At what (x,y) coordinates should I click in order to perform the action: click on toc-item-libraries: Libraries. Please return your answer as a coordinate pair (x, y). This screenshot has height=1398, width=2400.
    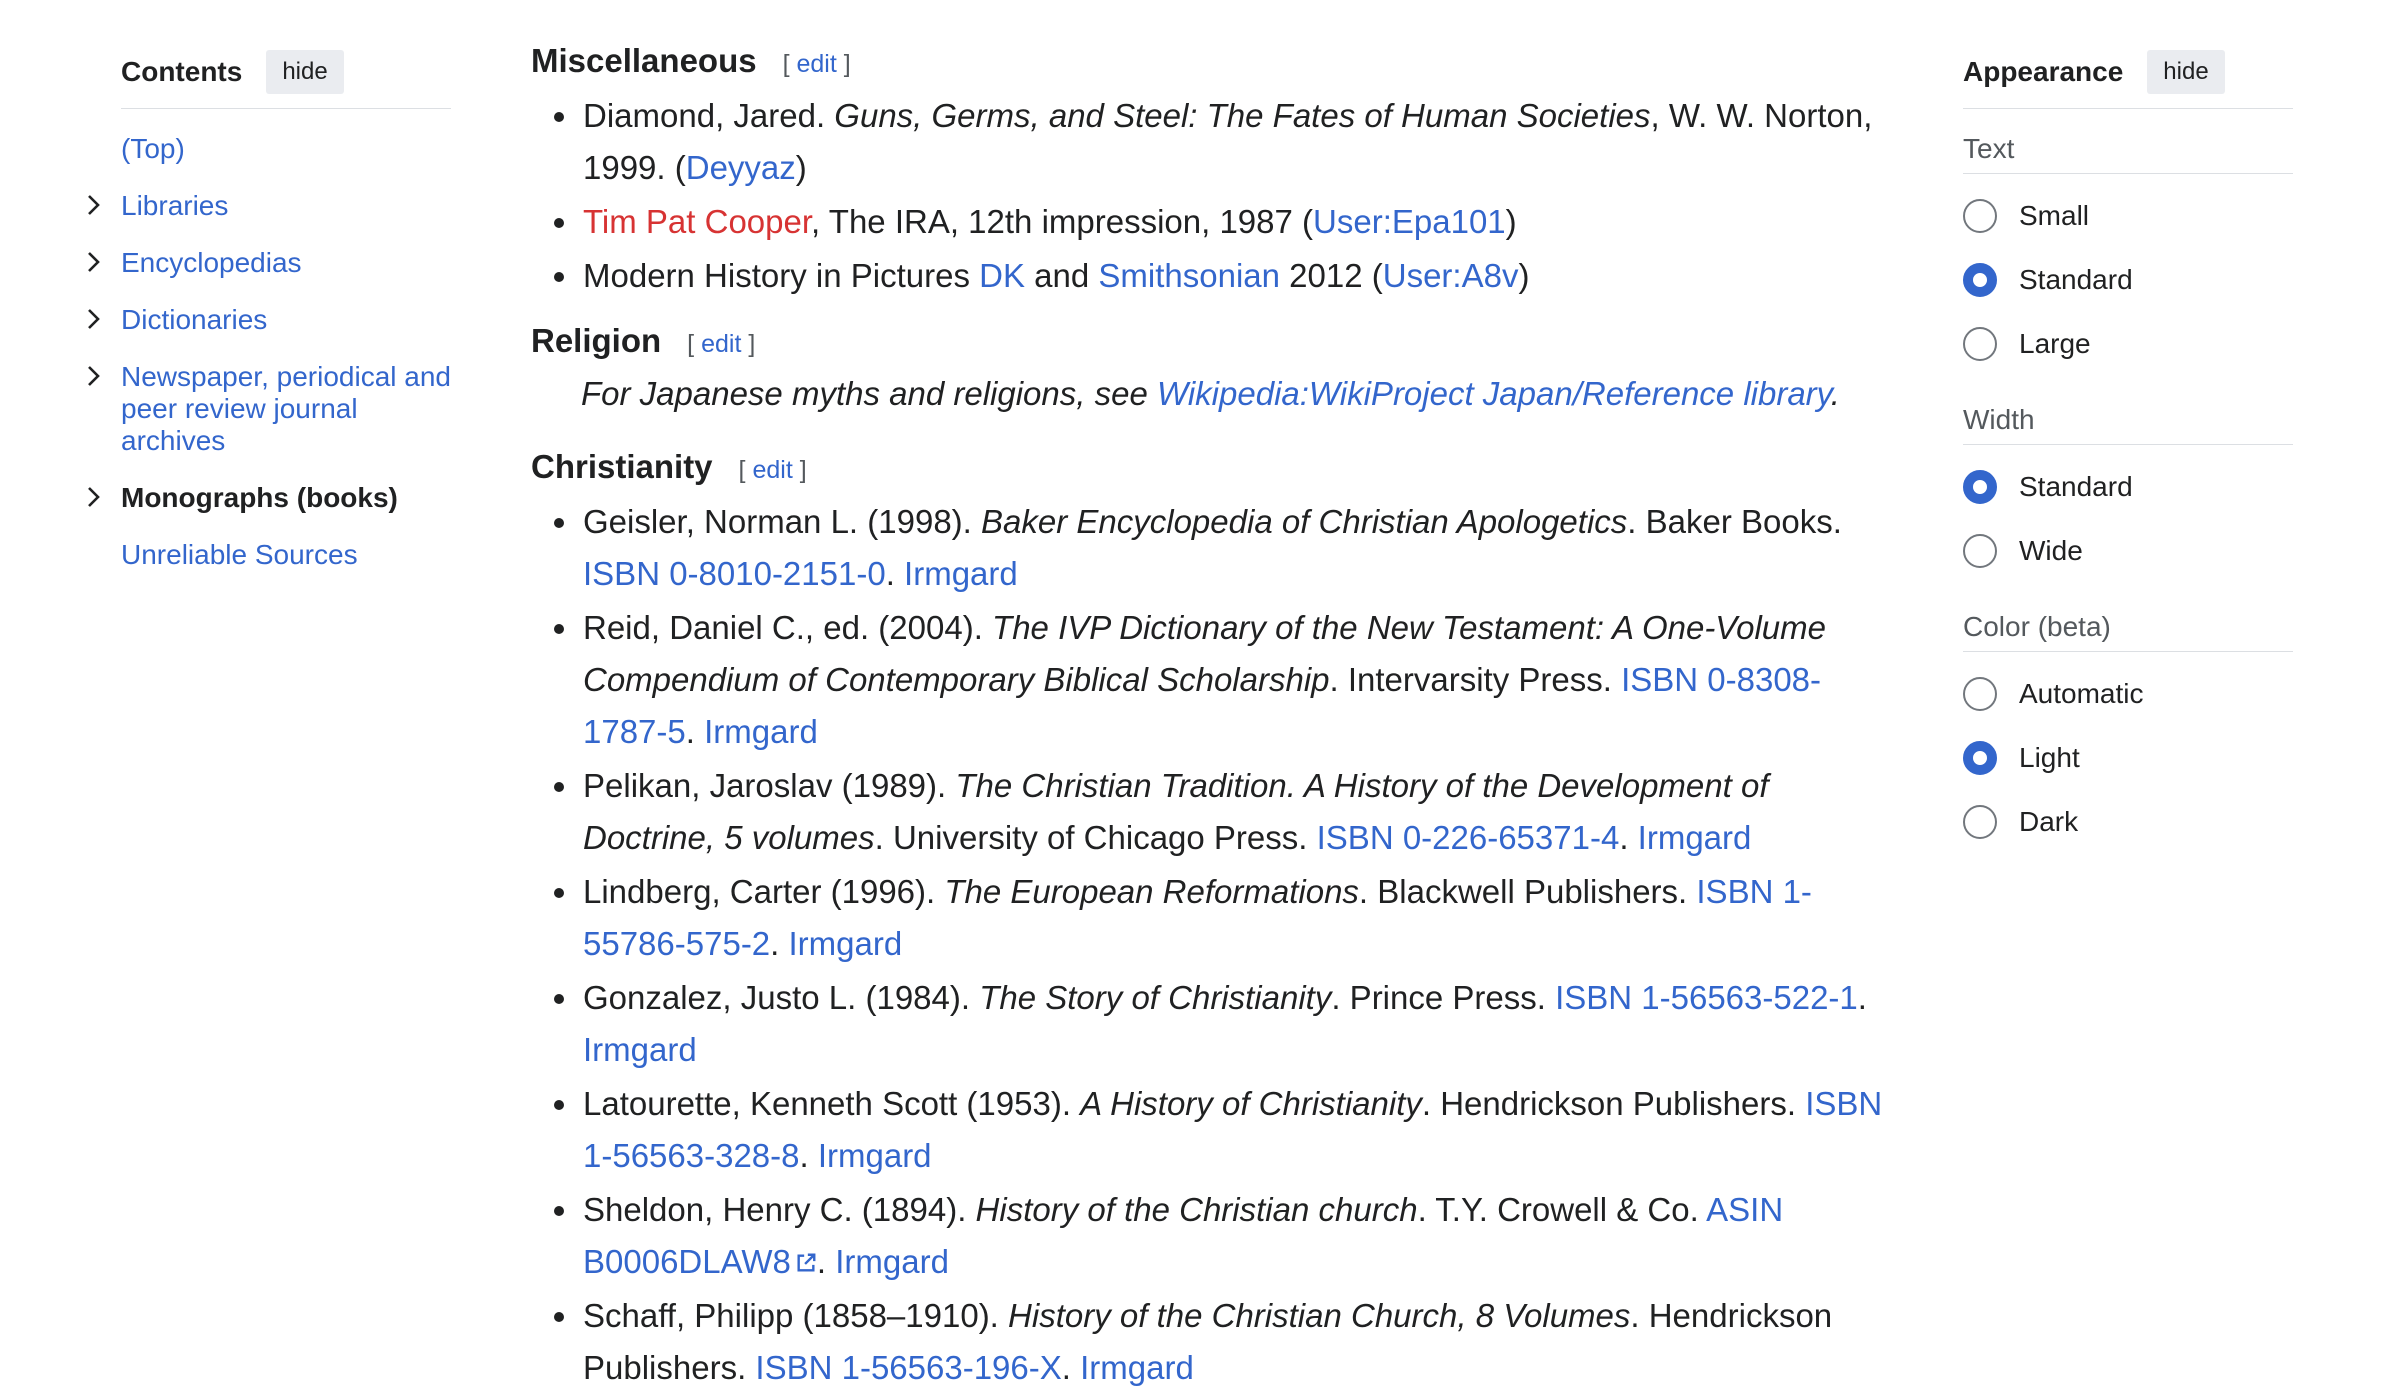
    Looking at the image, I should click on (269, 206).